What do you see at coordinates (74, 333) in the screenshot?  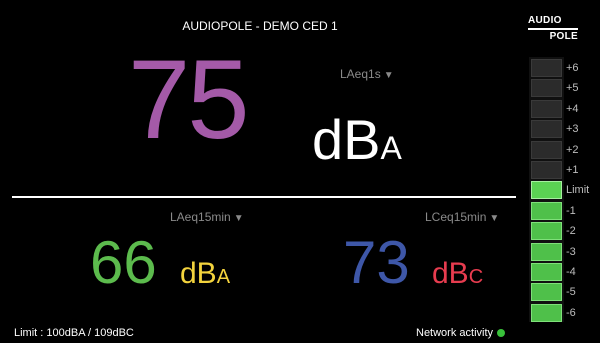 I see `limit-info: Limit : 100dBA / 109dBC` at bounding box center [74, 333].